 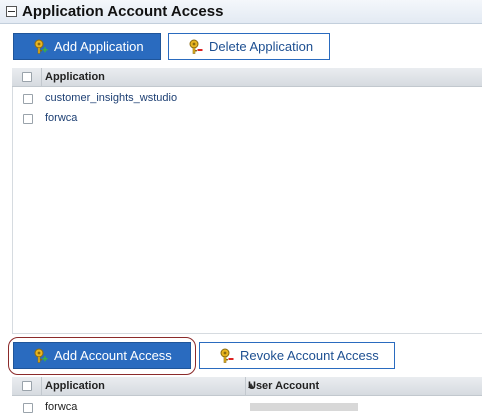 I want to click on redacted-user-account, so click(x=304, y=407).